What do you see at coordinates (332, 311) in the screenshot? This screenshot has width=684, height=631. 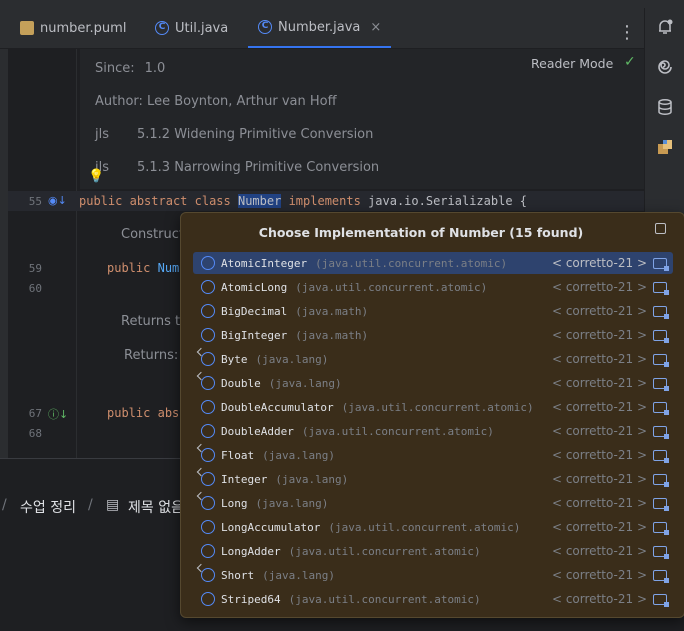 I see `package-name: (java.math)` at bounding box center [332, 311].